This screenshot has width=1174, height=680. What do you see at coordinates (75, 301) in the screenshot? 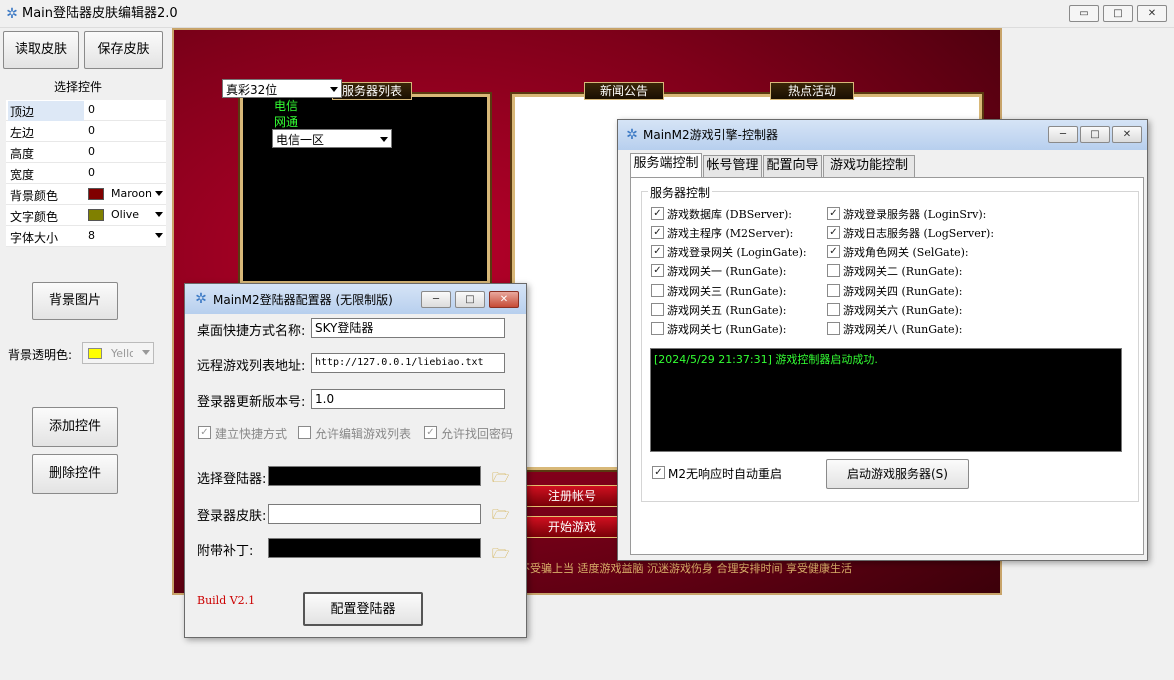
I see `bg-image-button: 背景图片` at bounding box center [75, 301].